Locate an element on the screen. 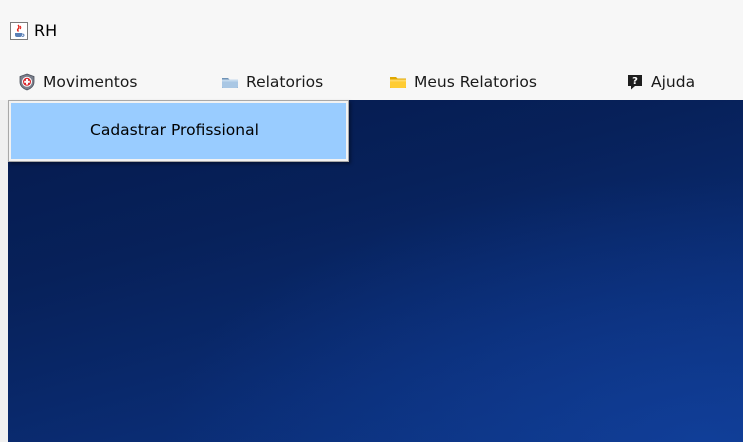 Image resolution: width=743 pixels, height=442 pixels. shield-red-cross-icon is located at coordinates (27, 82).